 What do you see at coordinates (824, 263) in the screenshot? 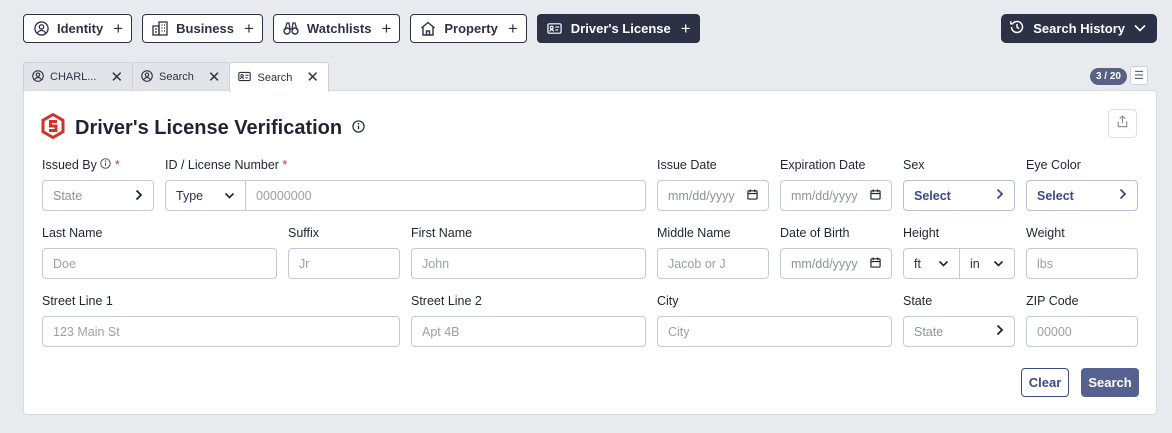
I see `dob-placeholder: mm/dd/yyyy` at bounding box center [824, 263].